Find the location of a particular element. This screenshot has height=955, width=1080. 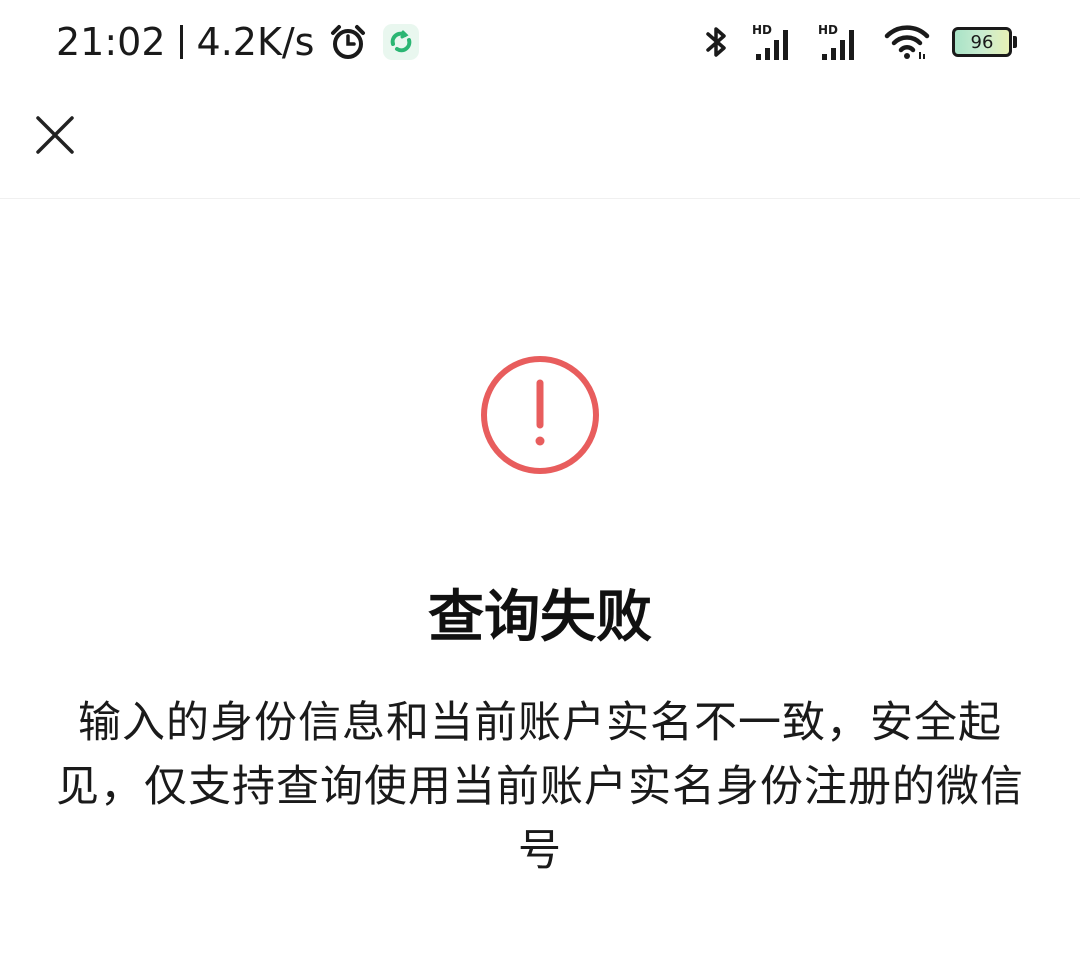

battery-icon: 96 is located at coordinates (984, 42).